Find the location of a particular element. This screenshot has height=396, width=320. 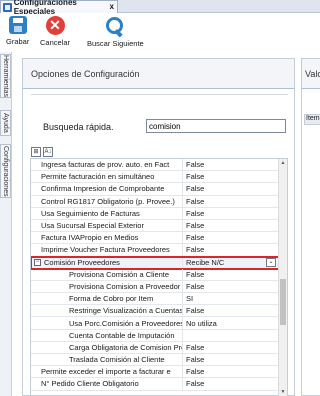

property-row: Confirma Impresion de Comprobante False is located at coordinates (159, 189).